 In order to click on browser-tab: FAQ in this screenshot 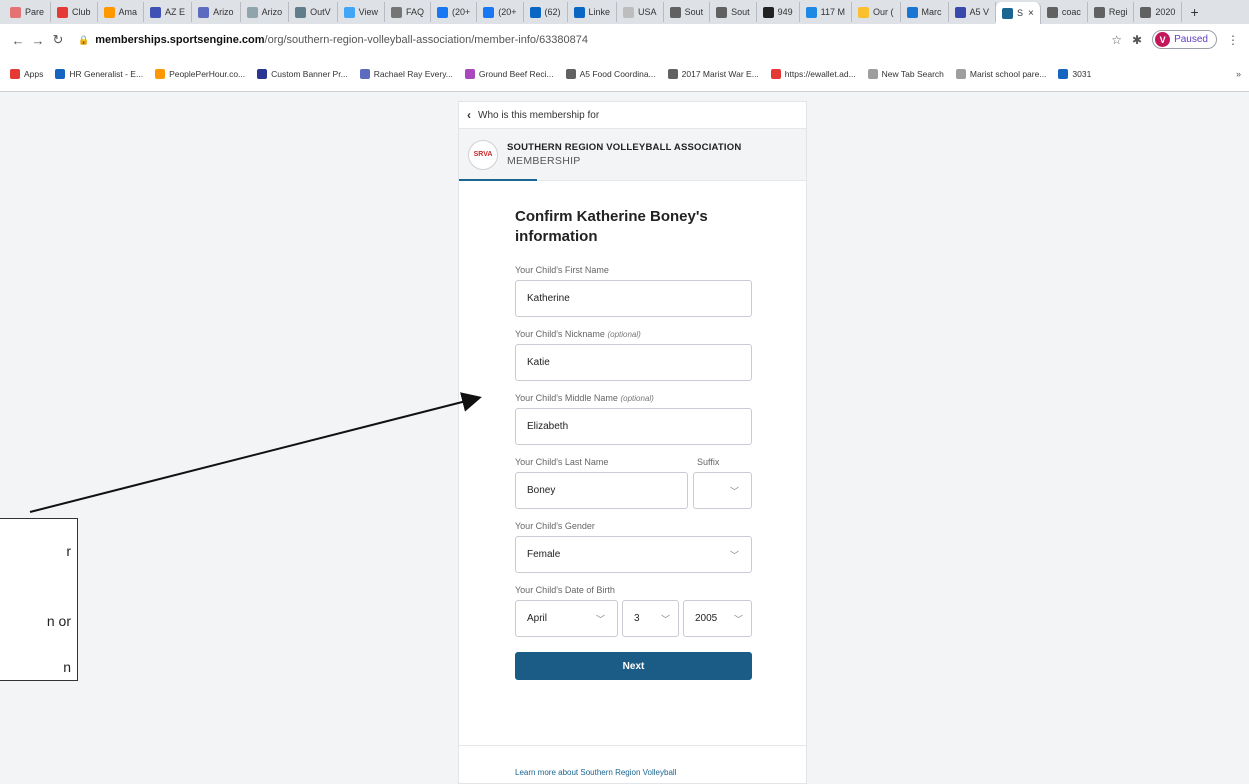, I will do `click(408, 12)`.